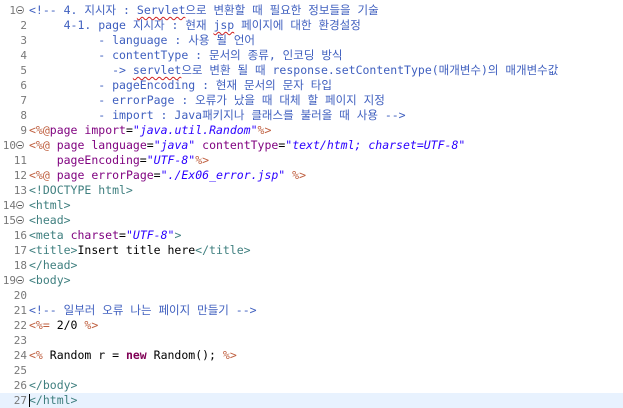 The height and width of the screenshot is (408, 623). What do you see at coordinates (13, 325) in the screenshot?
I see `line-number: 22` at bounding box center [13, 325].